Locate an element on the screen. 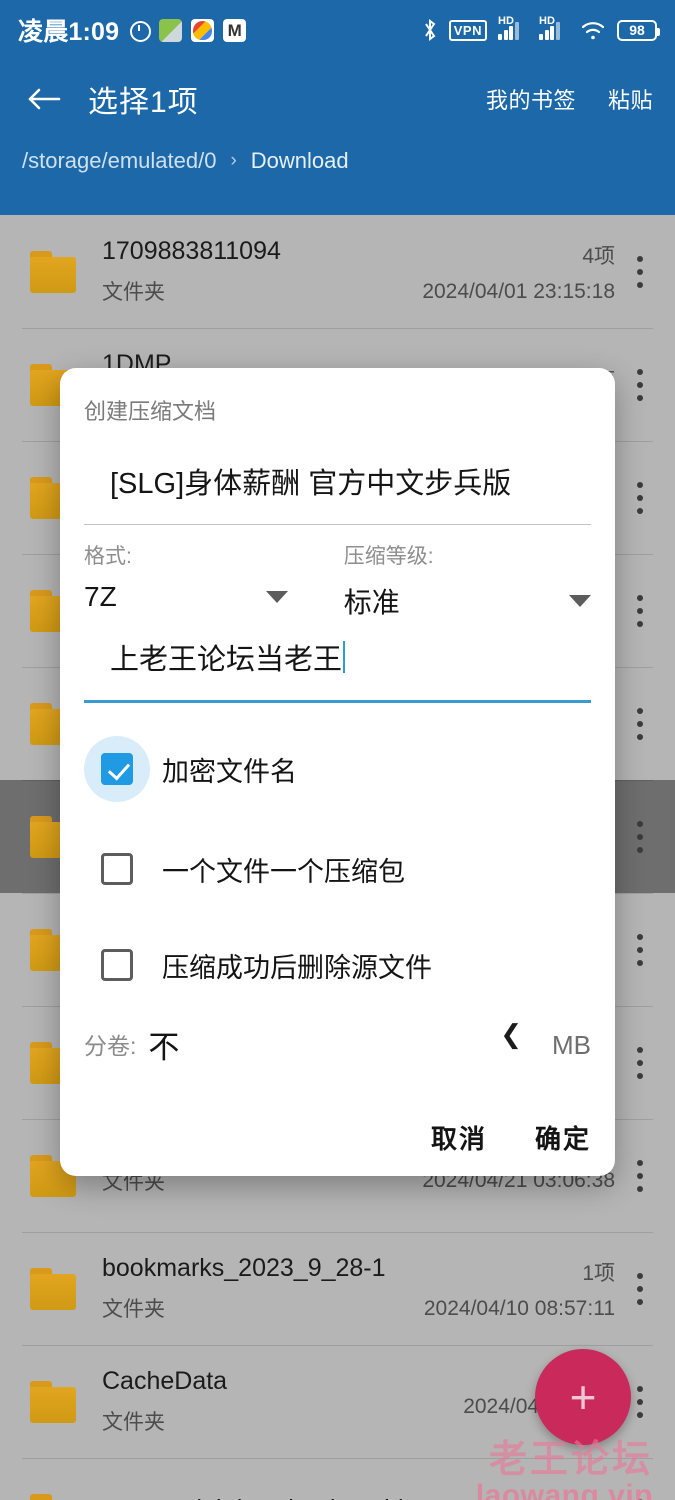  archive-name-field: [SLG]身体薪酬 官方中文步兵版 is located at coordinates (337, 492).